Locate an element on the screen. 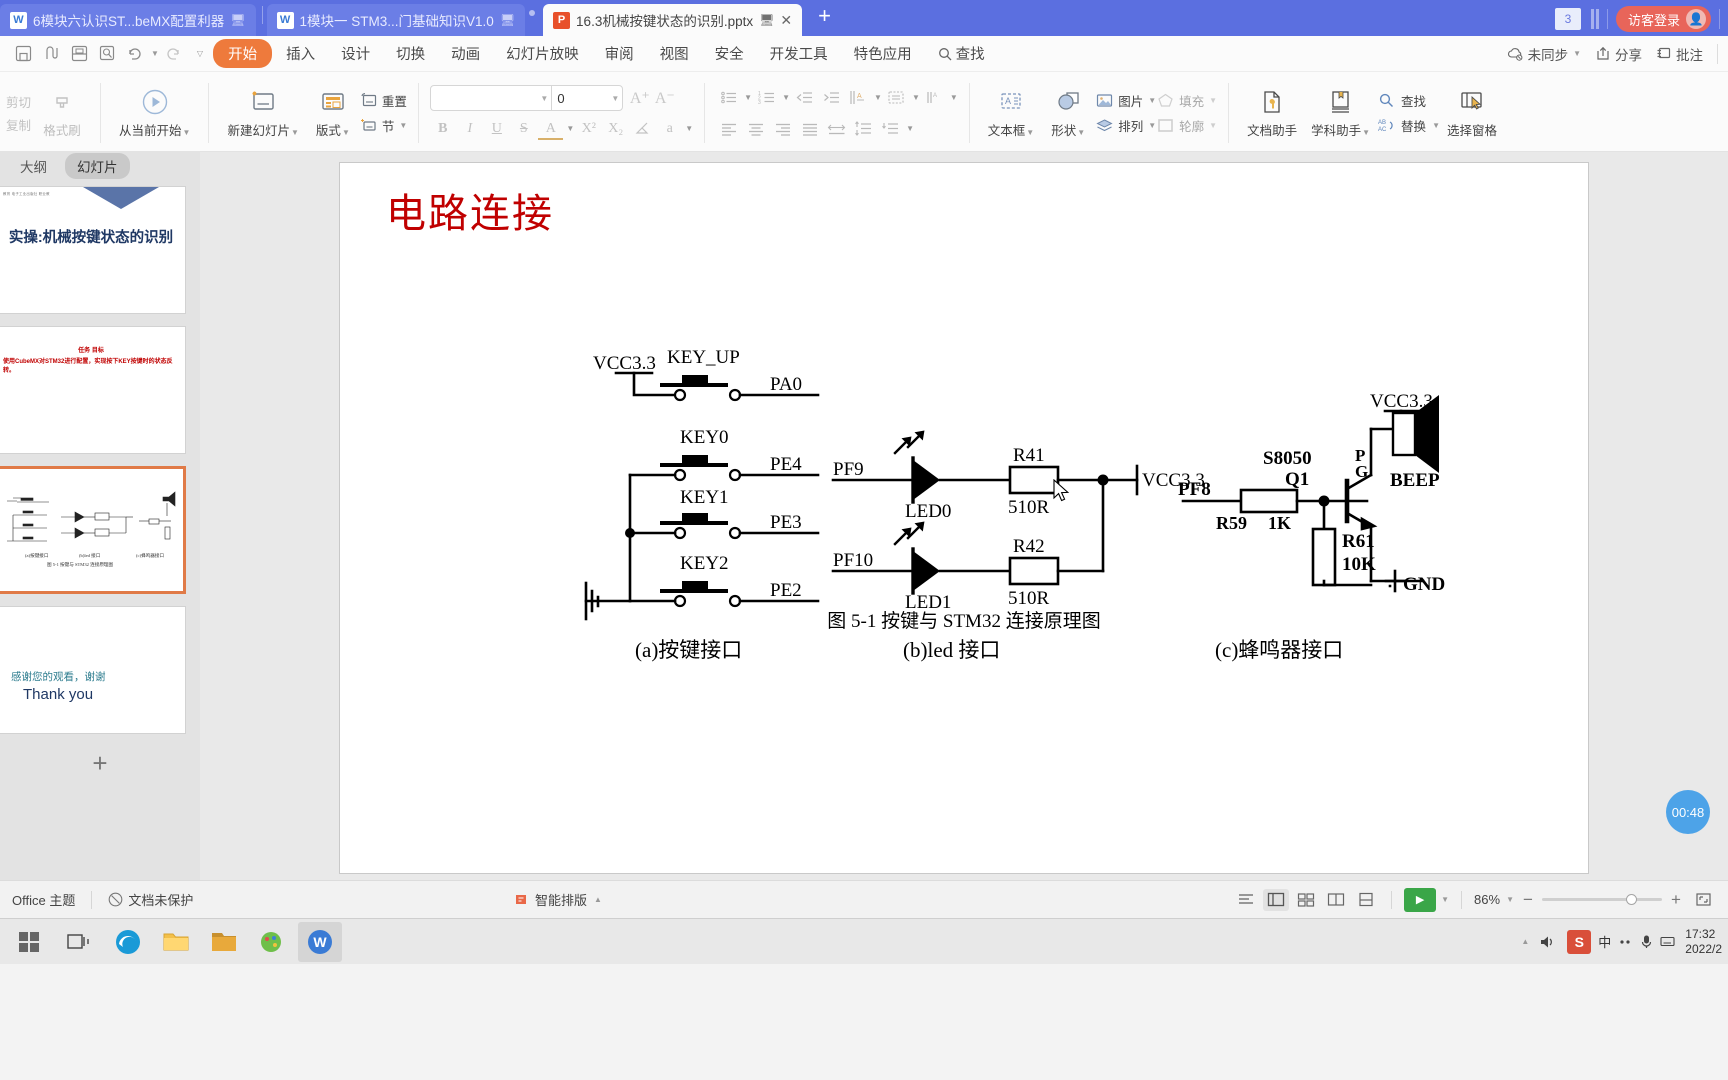 Image resolution: width=1728 pixels, height=1080 pixels. subscript-button: X₂ is located at coordinates (615, 128).